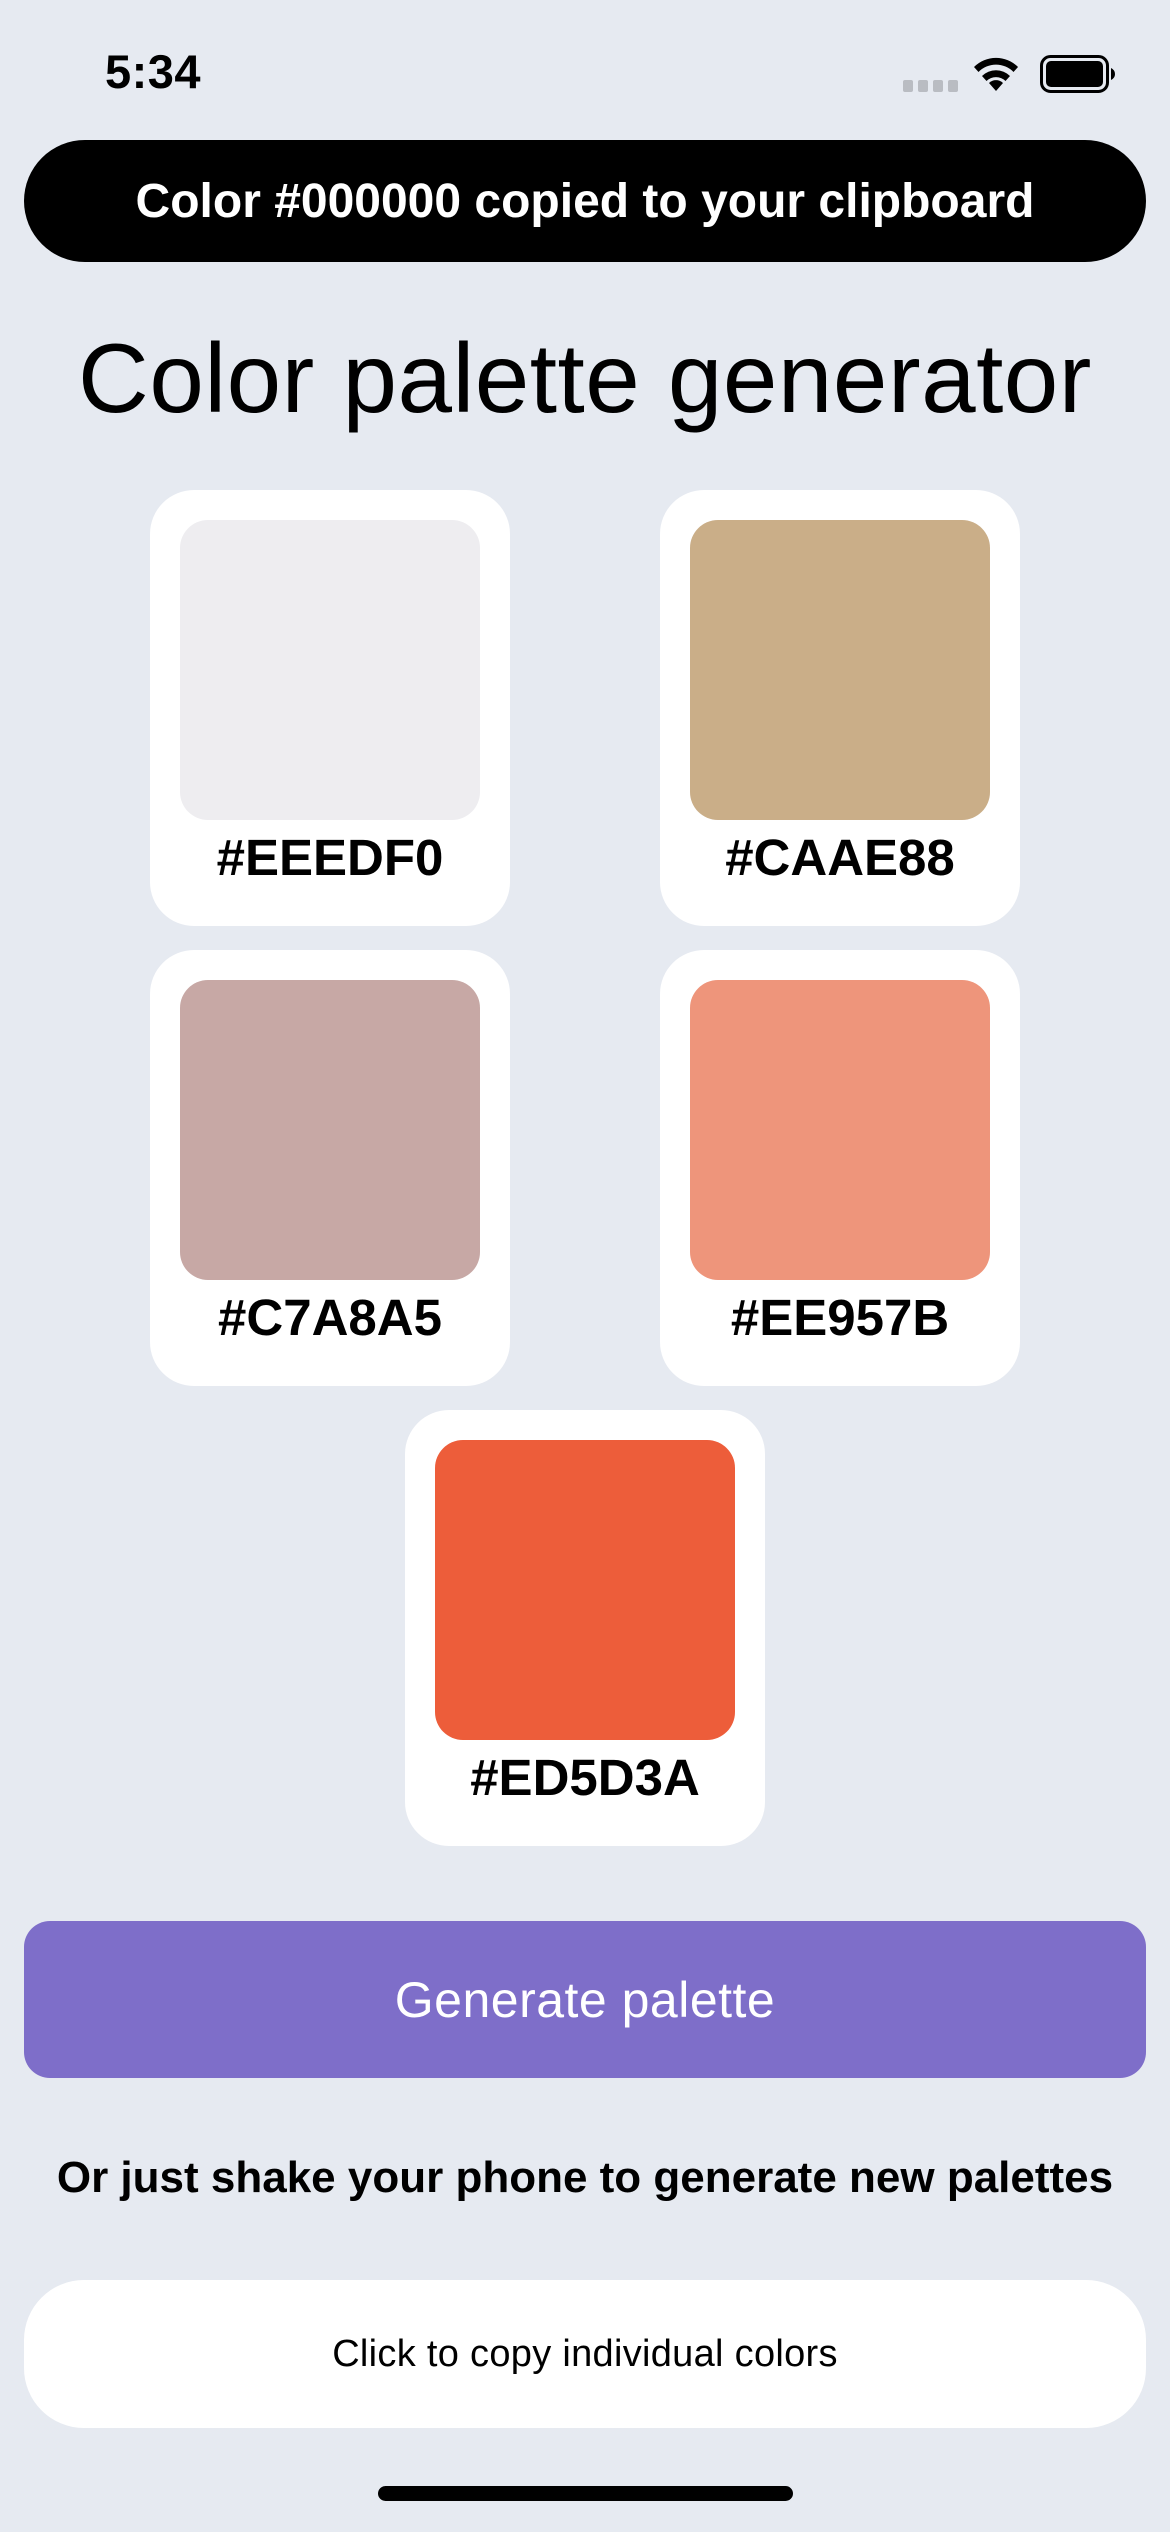  What do you see at coordinates (330, 1317) in the screenshot?
I see `hex-label: #C7A8A5` at bounding box center [330, 1317].